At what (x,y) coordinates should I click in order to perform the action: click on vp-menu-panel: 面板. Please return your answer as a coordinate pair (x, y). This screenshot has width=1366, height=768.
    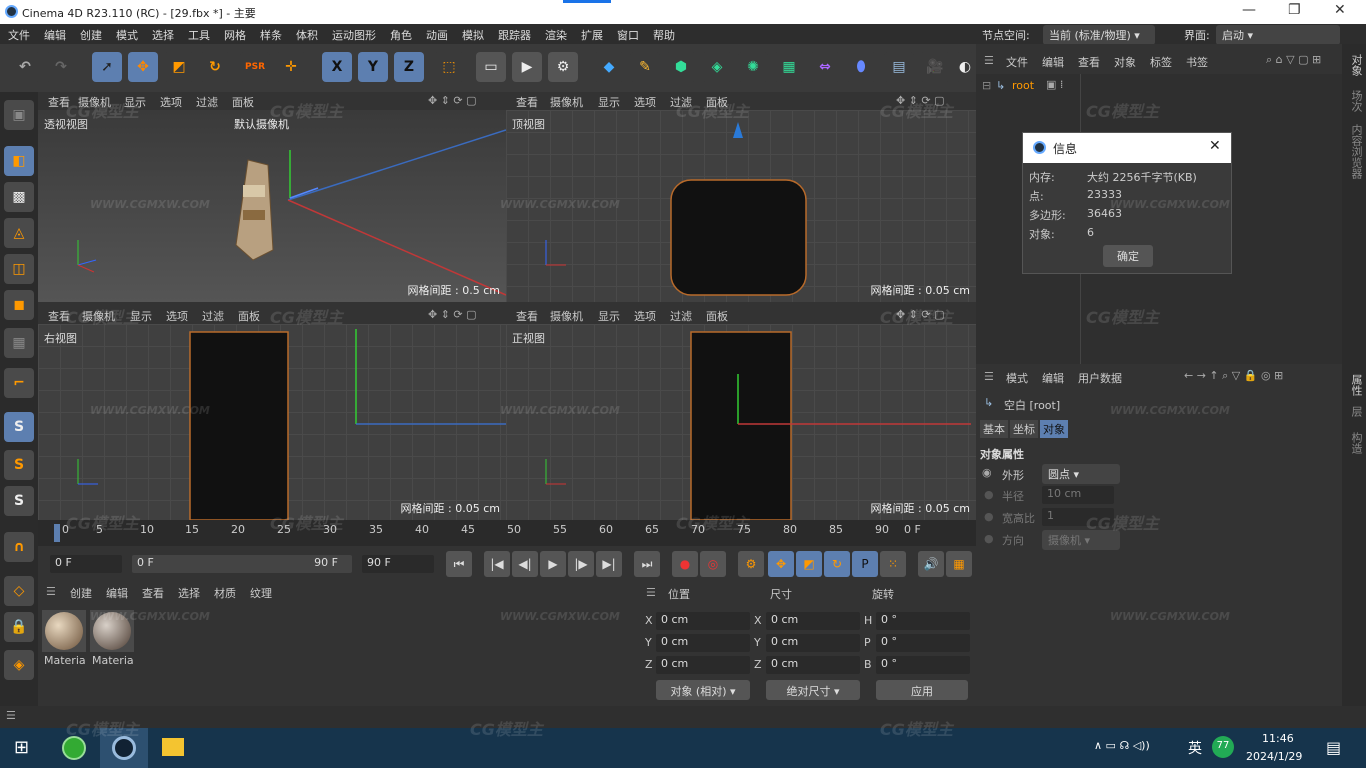
    Looking at the image, I should click on (243, 102).